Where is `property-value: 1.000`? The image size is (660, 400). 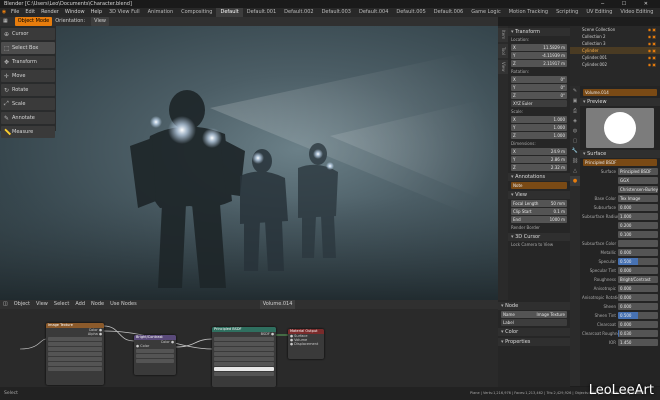
property-value: 1.000 is located at coordinates (638, 216).